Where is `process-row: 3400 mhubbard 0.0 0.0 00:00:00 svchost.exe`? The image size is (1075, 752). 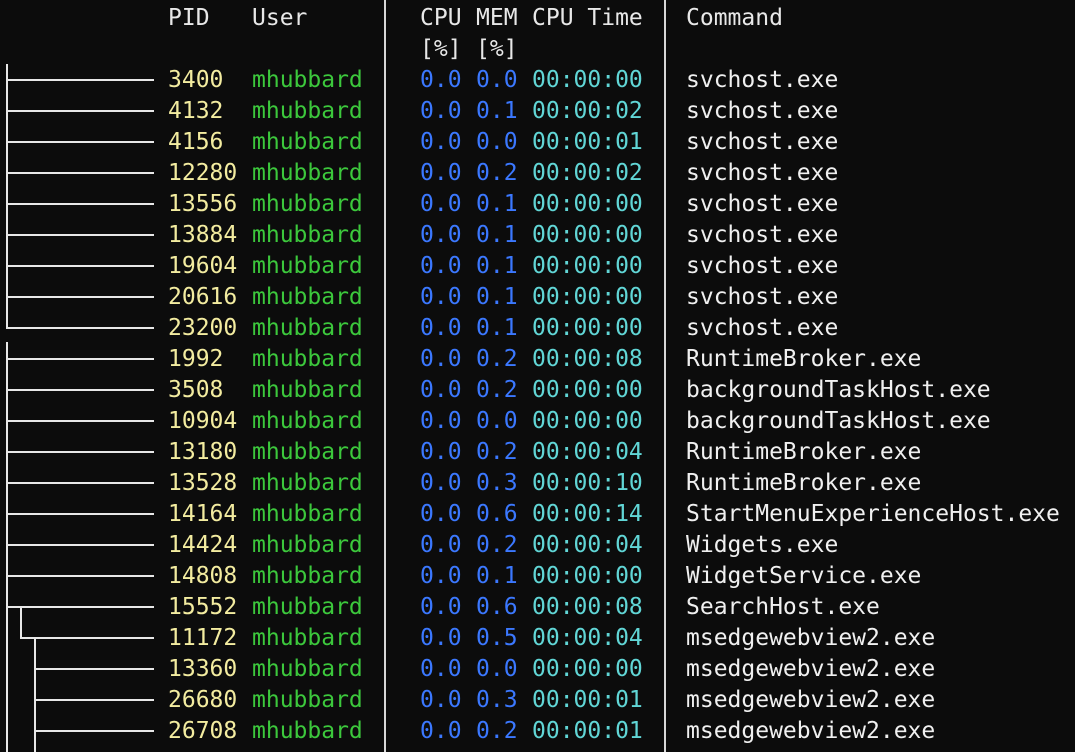 process-row: 3400 mhubbard 0.0 0.0 00:00:00 svchost.exe is located at coordinates (537, 80).